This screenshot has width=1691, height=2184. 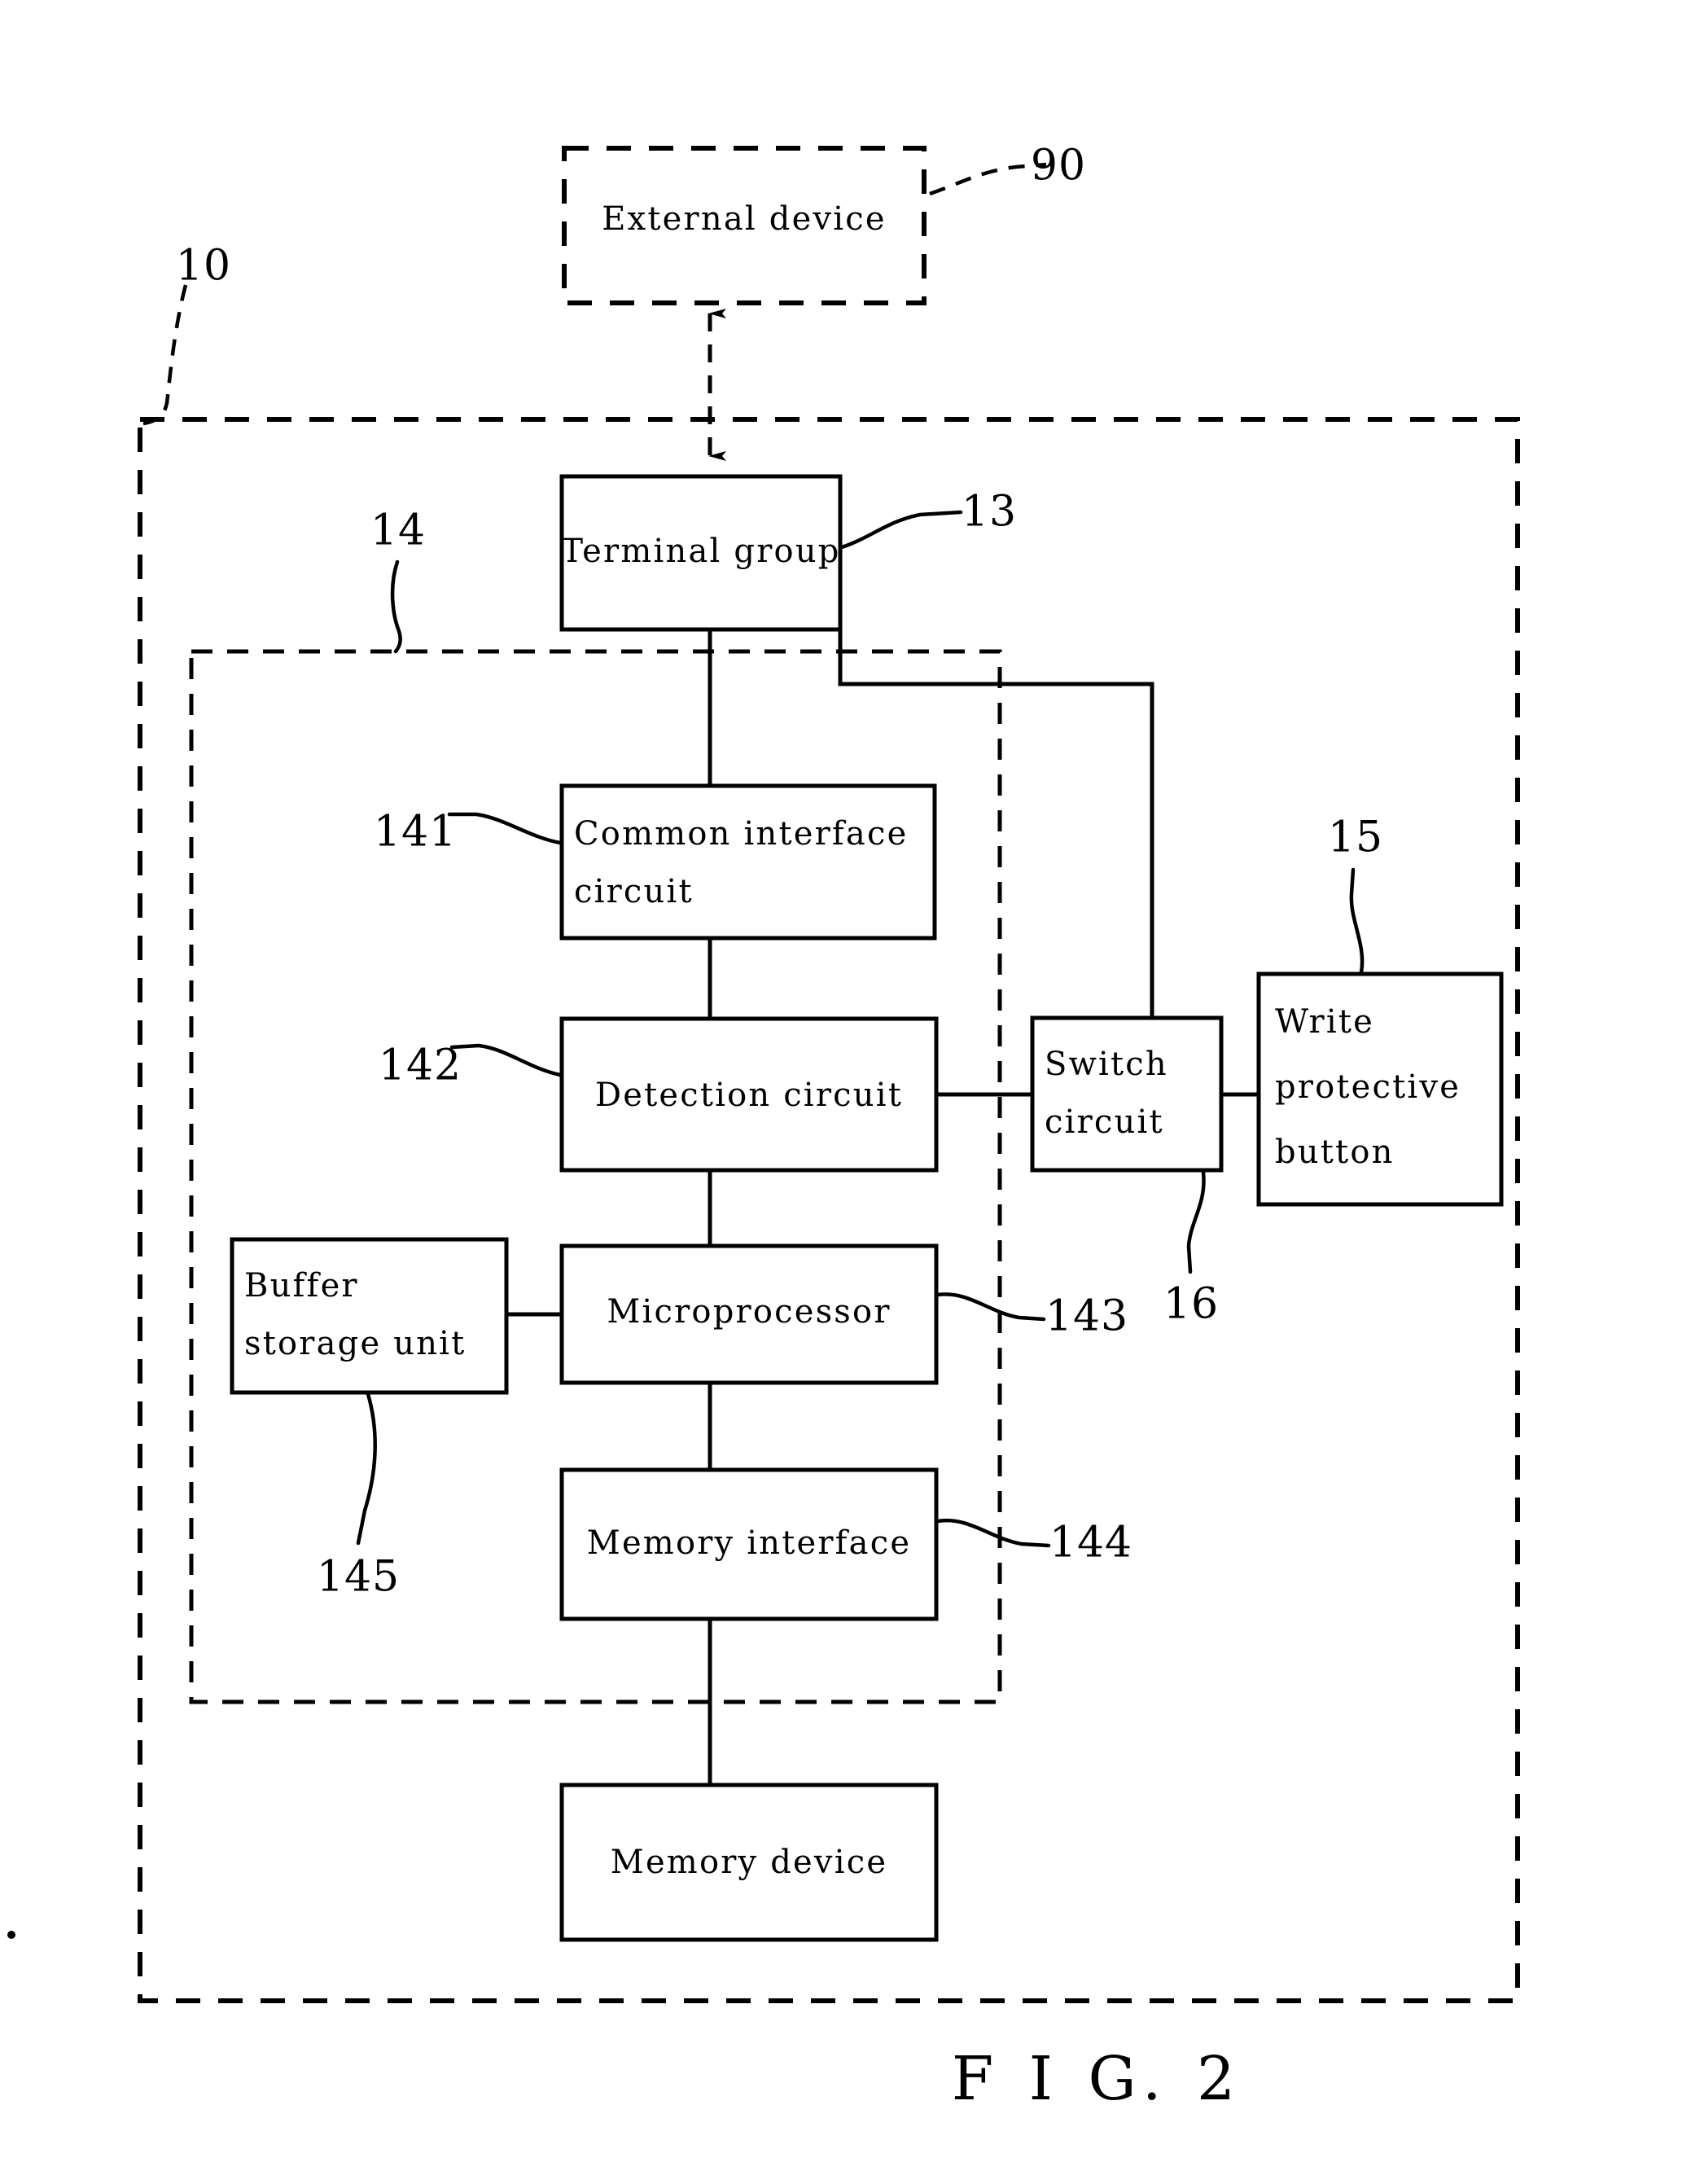 What do you see at coordinates (1033, 1543) in the screenshot?
I see `ref-callout-144: 144` at bounding box center [1033, 1543].